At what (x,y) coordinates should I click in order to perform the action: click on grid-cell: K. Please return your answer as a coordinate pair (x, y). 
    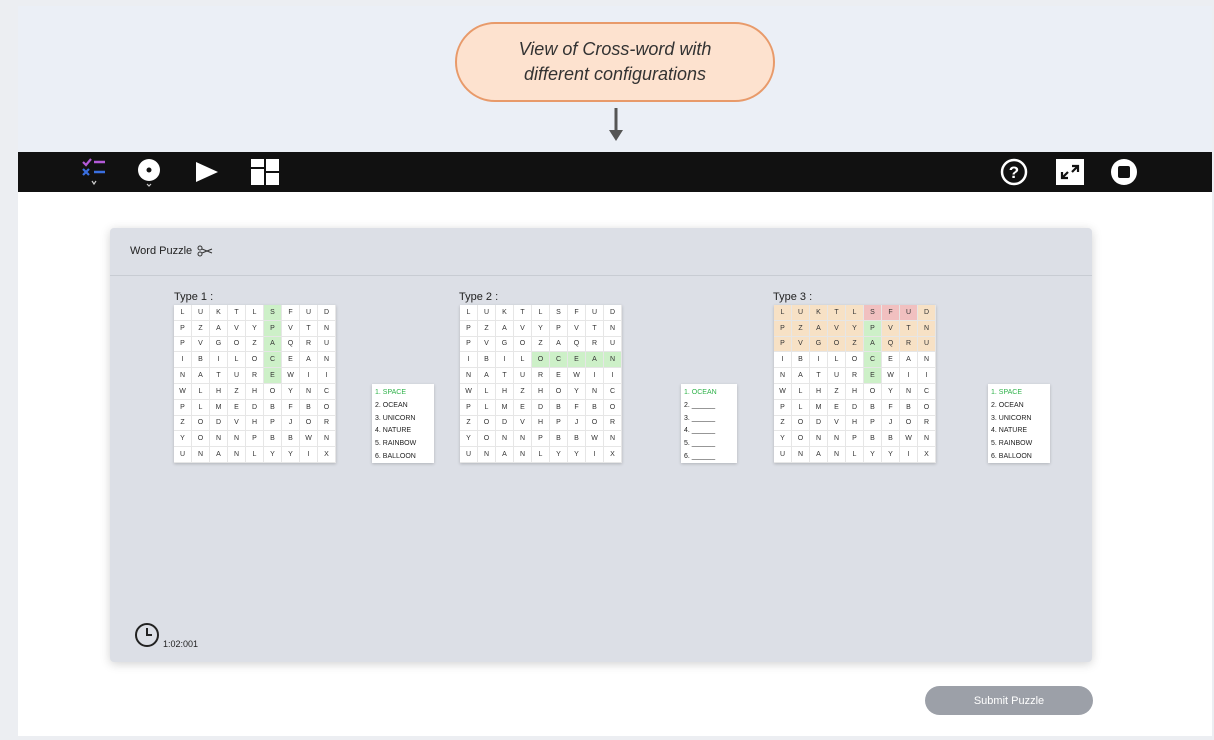
    Looking at the image, I should click on (219, 313).